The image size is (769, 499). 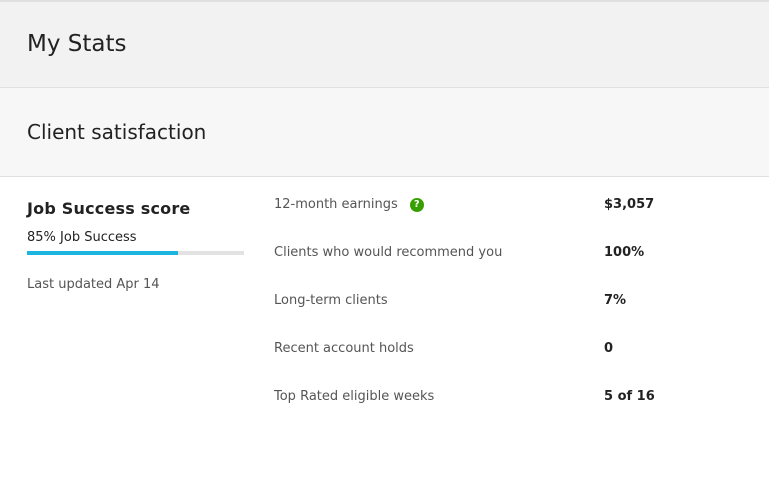 I want to click on stat-row-long-term: Long-term clients 7%, so click(x=509, y=316).